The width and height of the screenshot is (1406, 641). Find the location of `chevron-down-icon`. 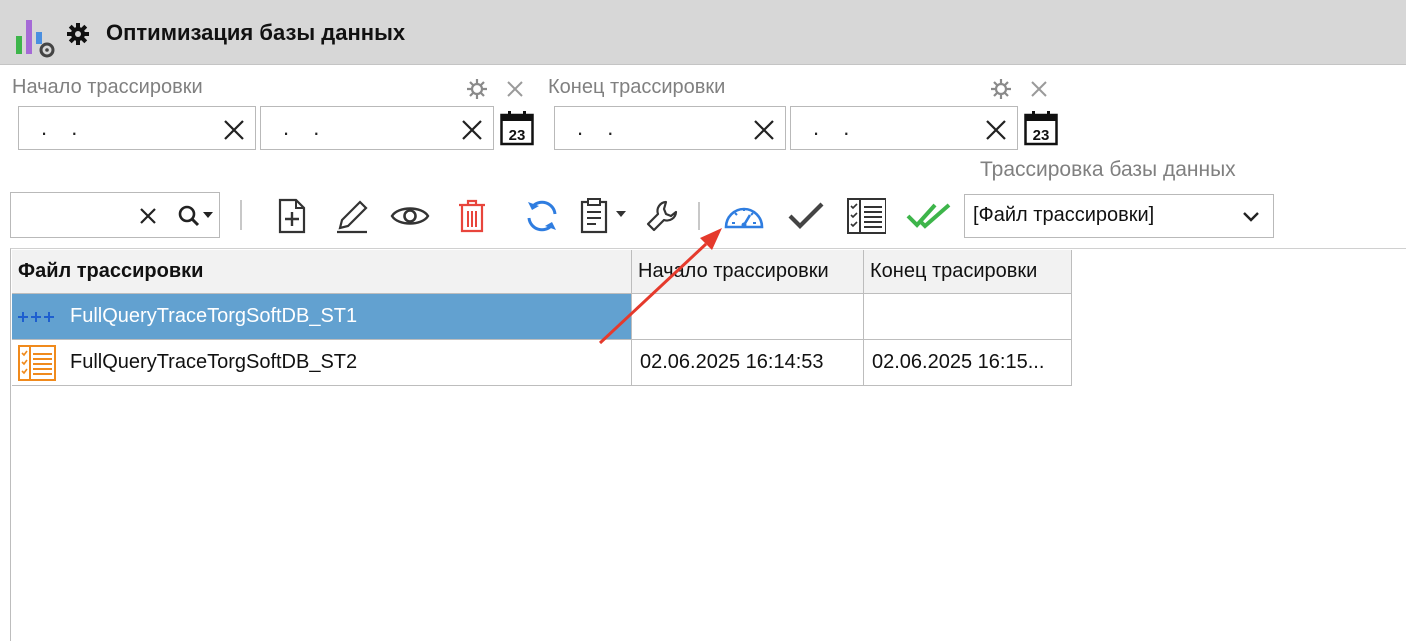

chevron-down-icon is located at coordinates (1251, 217).